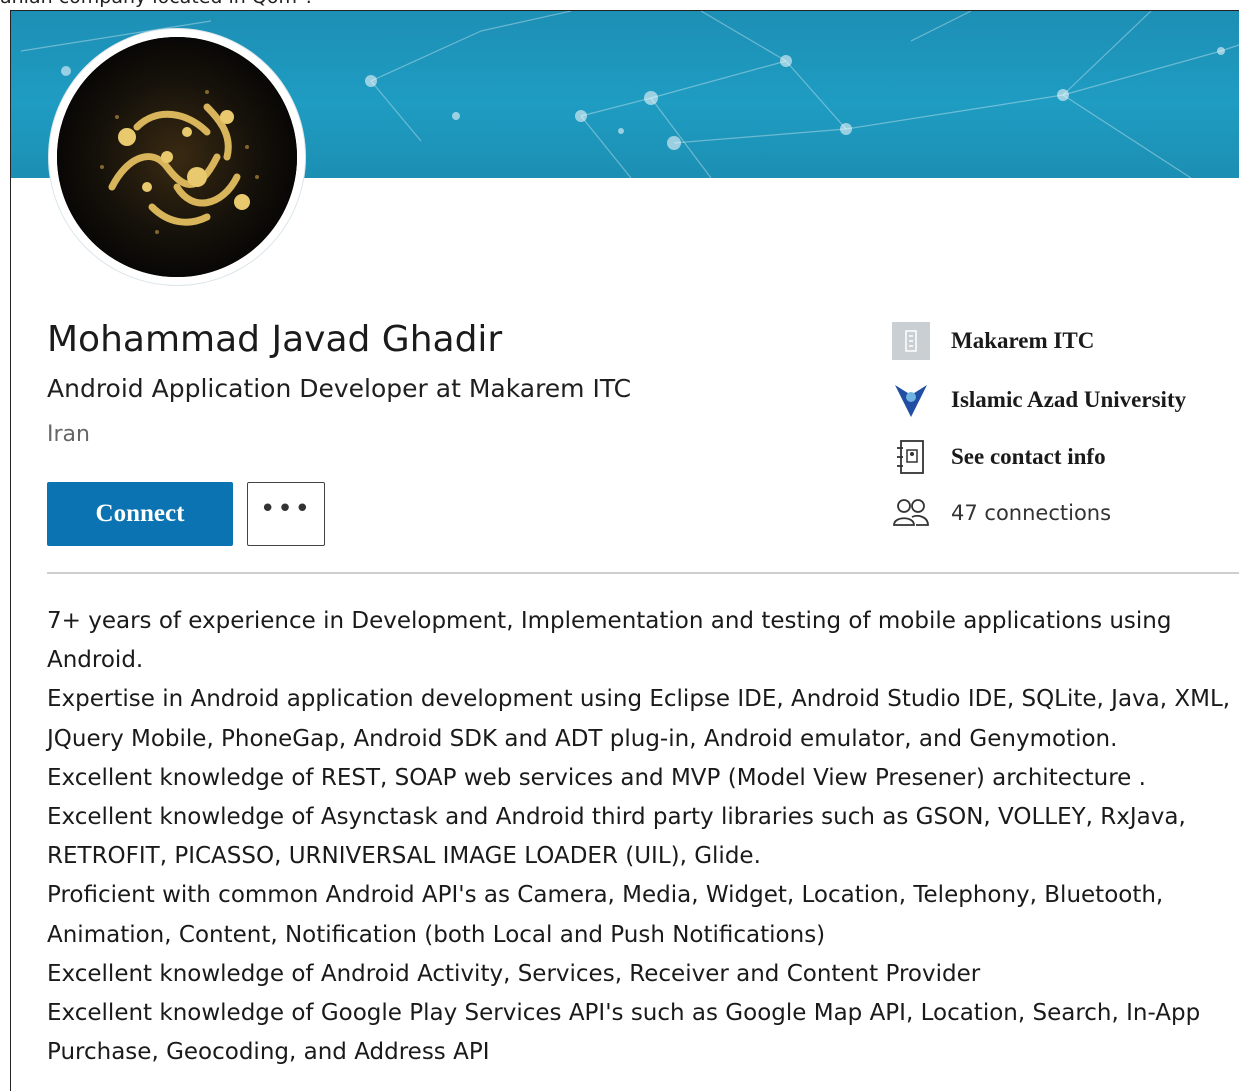  What do you see at coordinates (1023, 340) in the screenshot?
I see `company-name: Makarem ITC` at bounding box center [1023, 340].